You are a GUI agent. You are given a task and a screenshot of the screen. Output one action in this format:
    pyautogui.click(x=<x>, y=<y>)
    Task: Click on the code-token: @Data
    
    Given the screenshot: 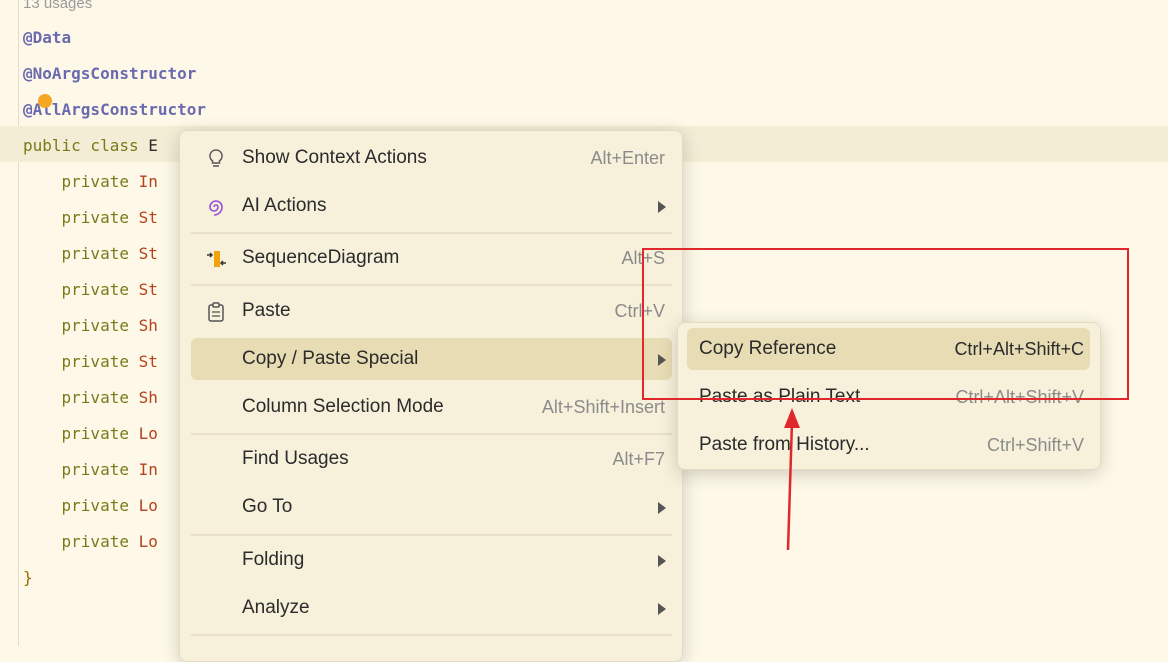 What is the action you would take?
    pyautogui.click(x=47, y=37)
    